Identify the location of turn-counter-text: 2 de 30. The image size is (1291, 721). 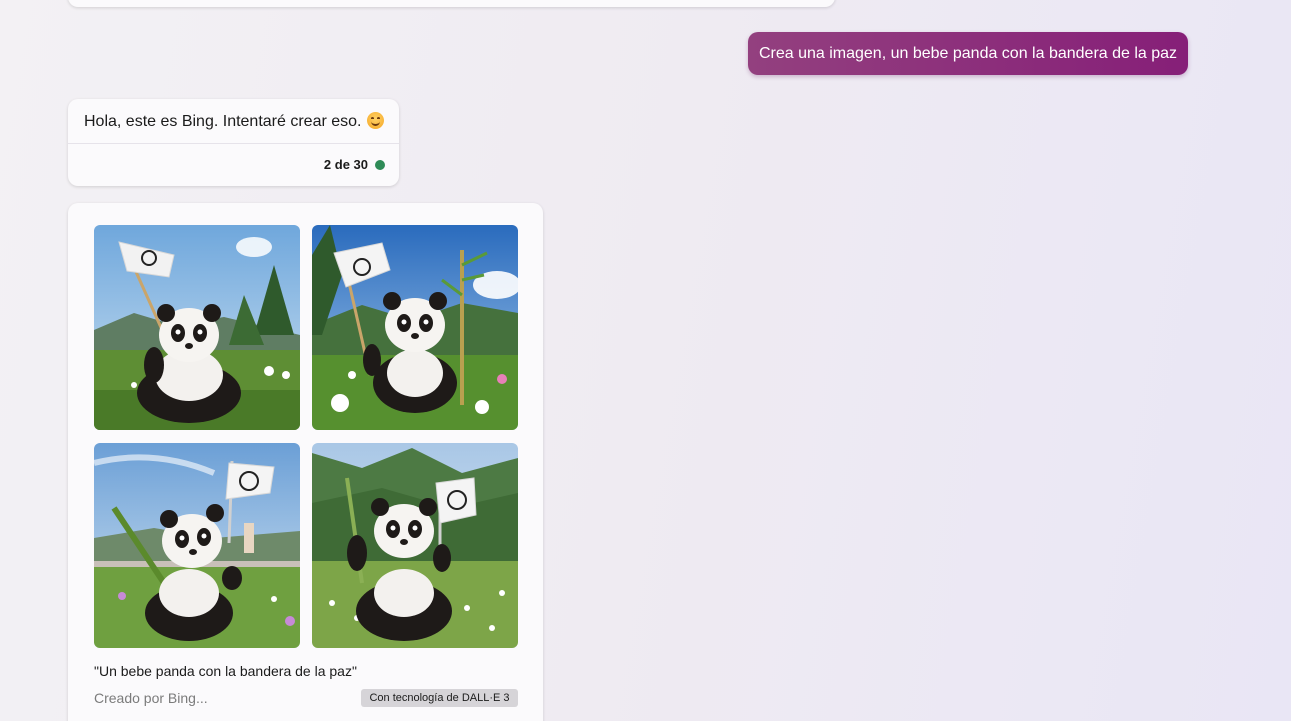
(345, 164).